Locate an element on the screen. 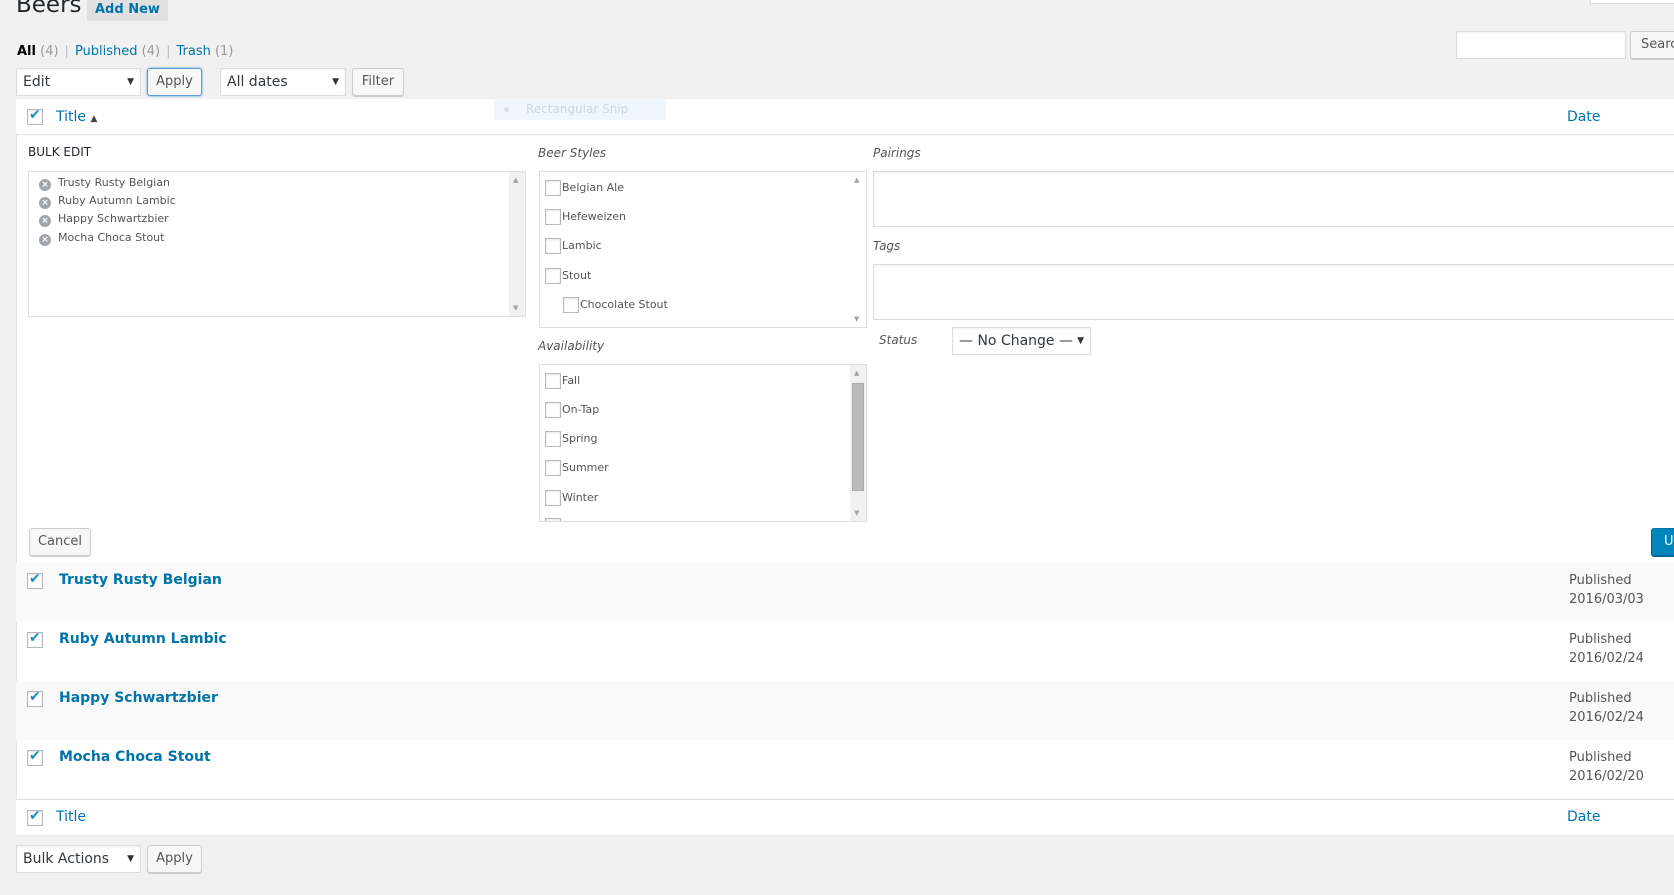 The image size is (1674, 895). table-row: Trusty Rusty Belgian Published 2016/03/03 is located at coordinates (845, 592).